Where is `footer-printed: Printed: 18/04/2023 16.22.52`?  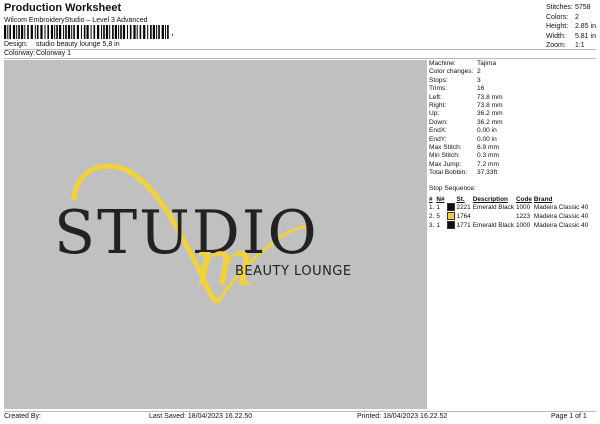 footer-printed: Printed: 18/04/2023 16.22.52 is located at coordinates (402, 416).